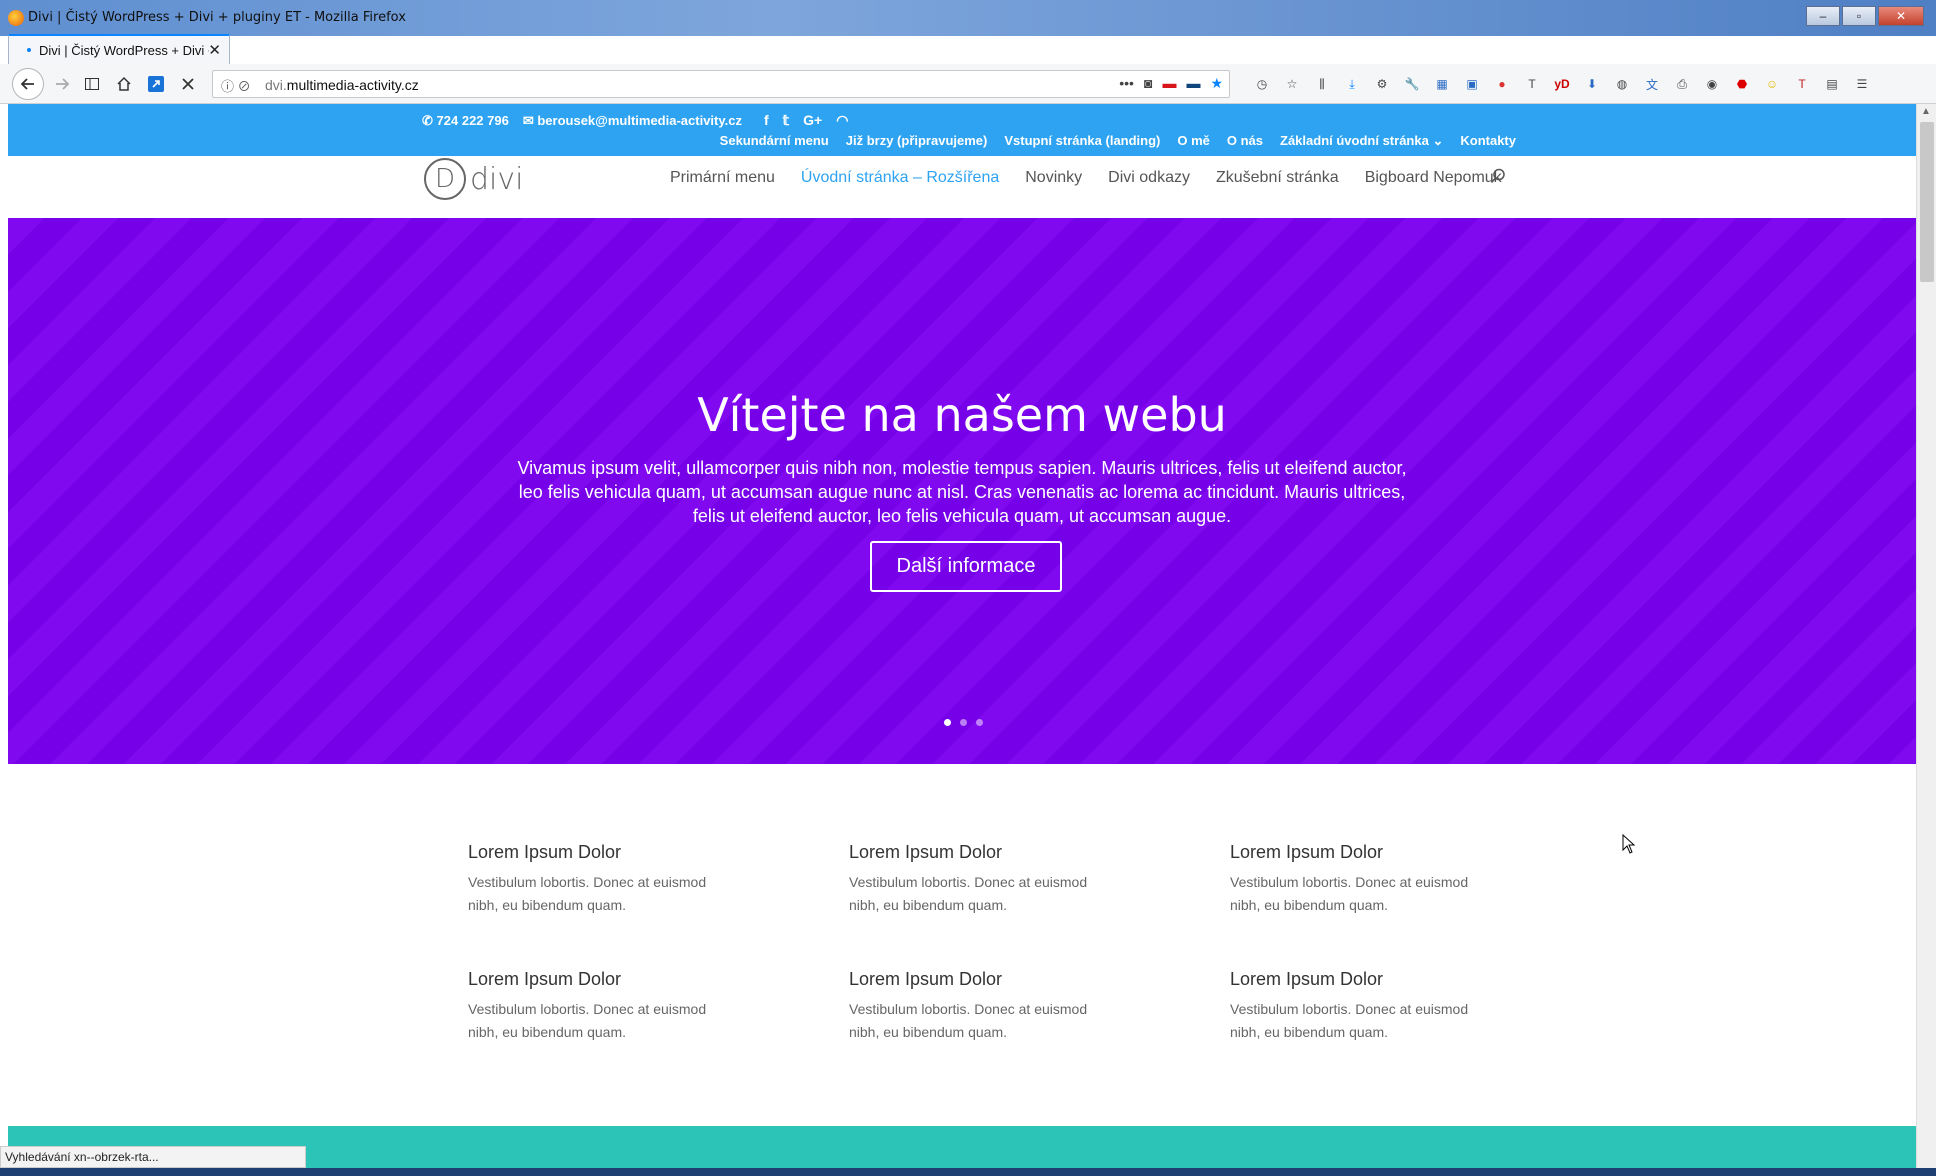 This screenshot has width=1936, height=1176. What do you see at coordinates (917, 141) in the screenshot?
I see `secondary-menu-item: Již brzy (připravujeme)` at bounding box center [917, 141].